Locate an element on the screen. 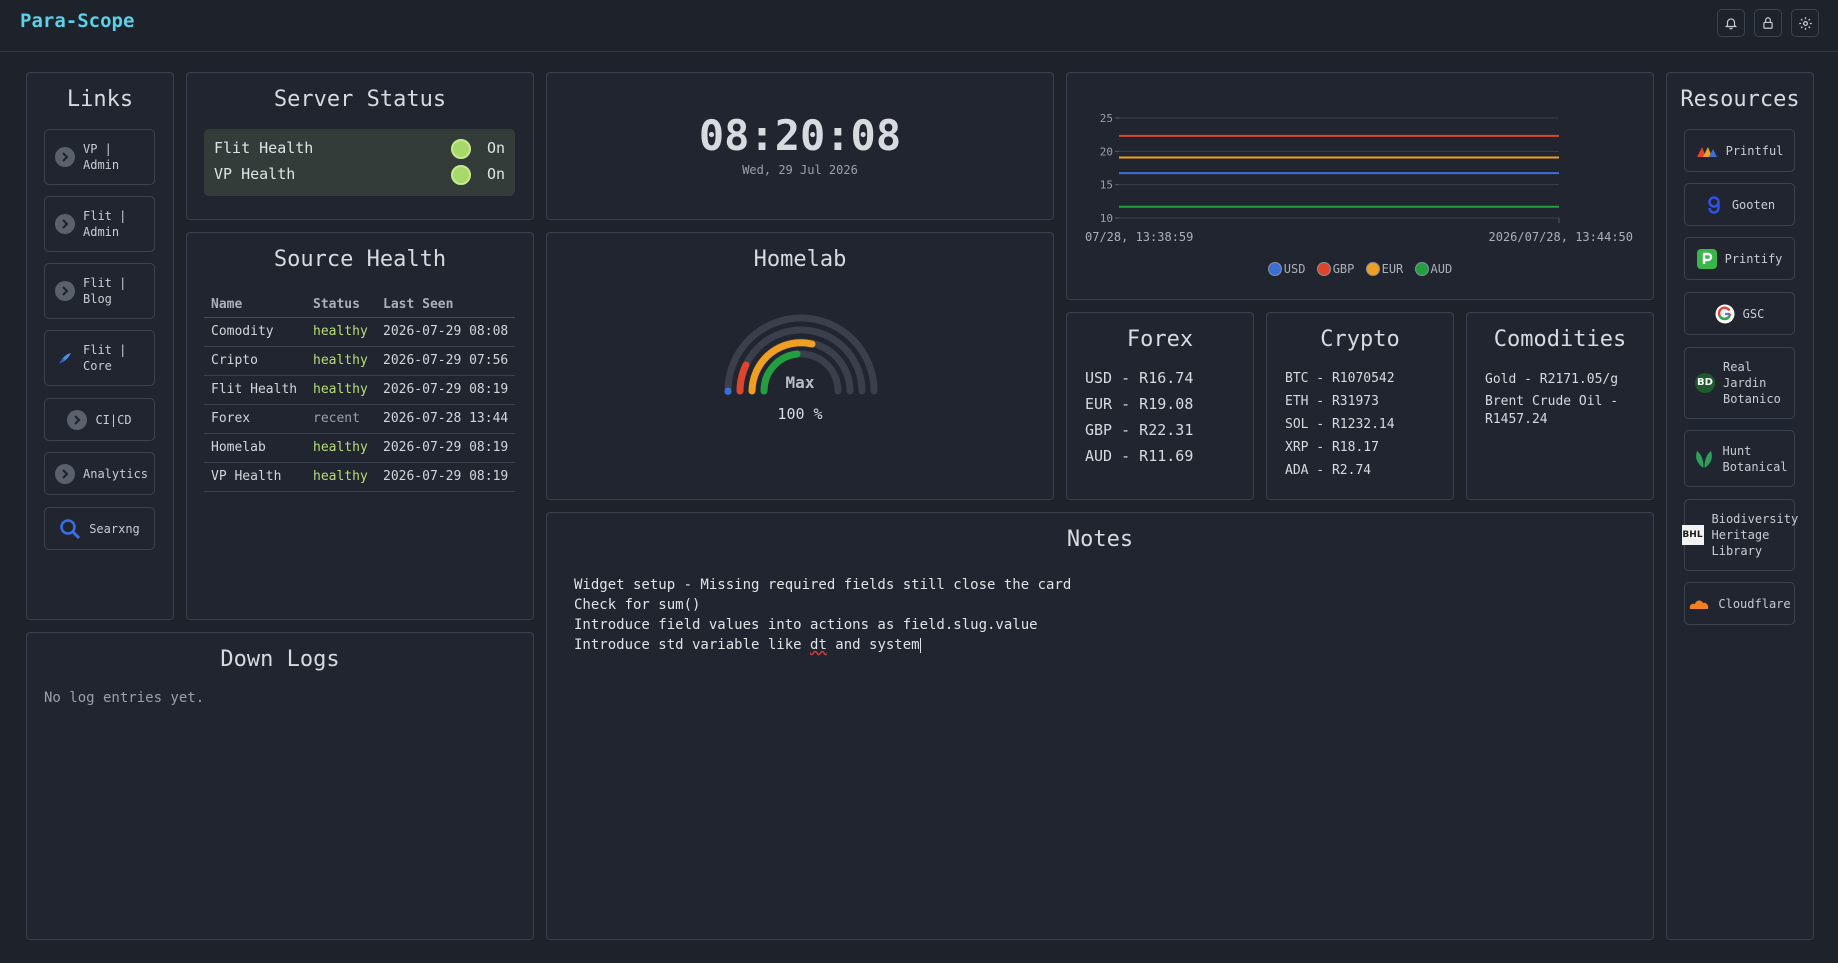  cloudflare-logo-icon is located at coordinates (1699, 604).